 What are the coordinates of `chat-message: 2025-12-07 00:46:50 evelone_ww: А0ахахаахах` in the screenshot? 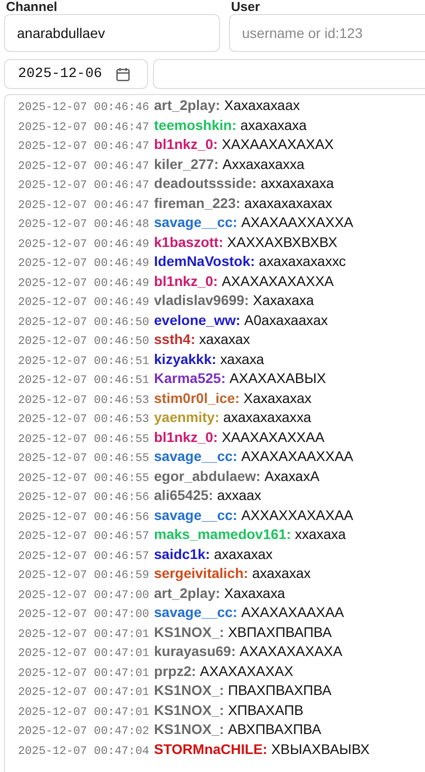 It's located at (173, 320).